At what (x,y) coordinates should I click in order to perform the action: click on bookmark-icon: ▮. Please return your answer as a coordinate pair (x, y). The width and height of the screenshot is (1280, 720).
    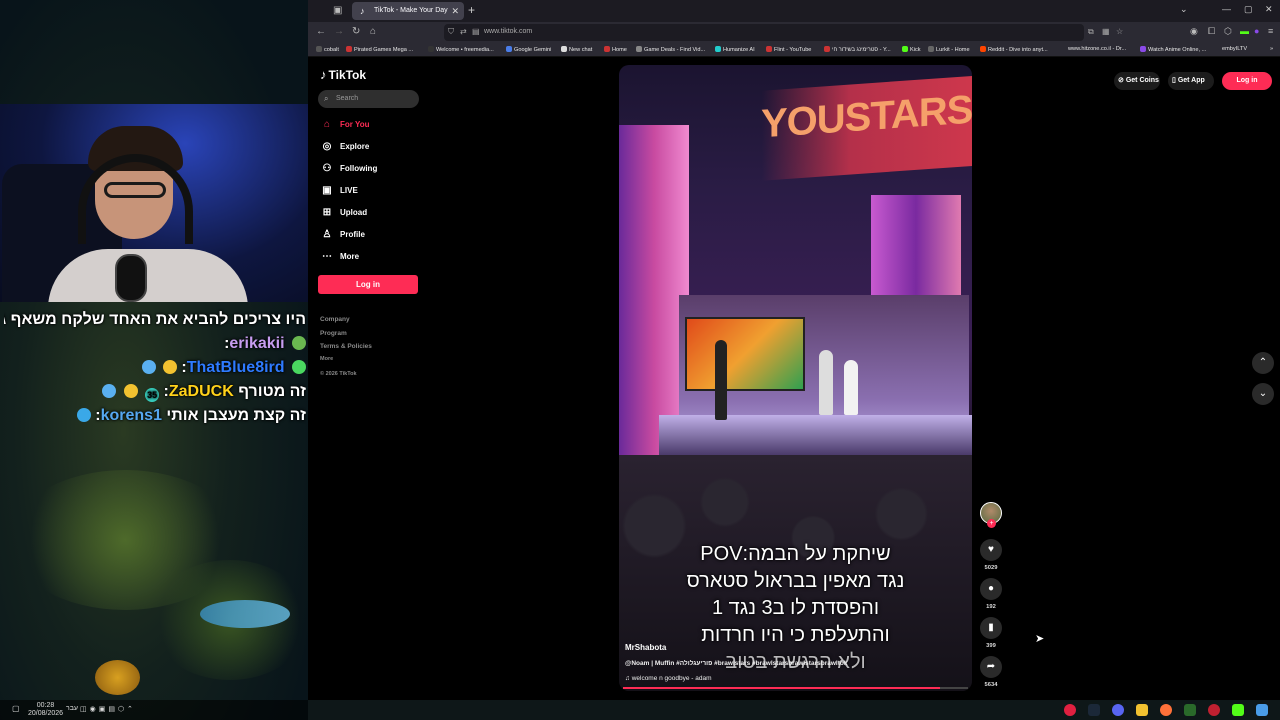
    Looking at the image, I should click on (991, 627).